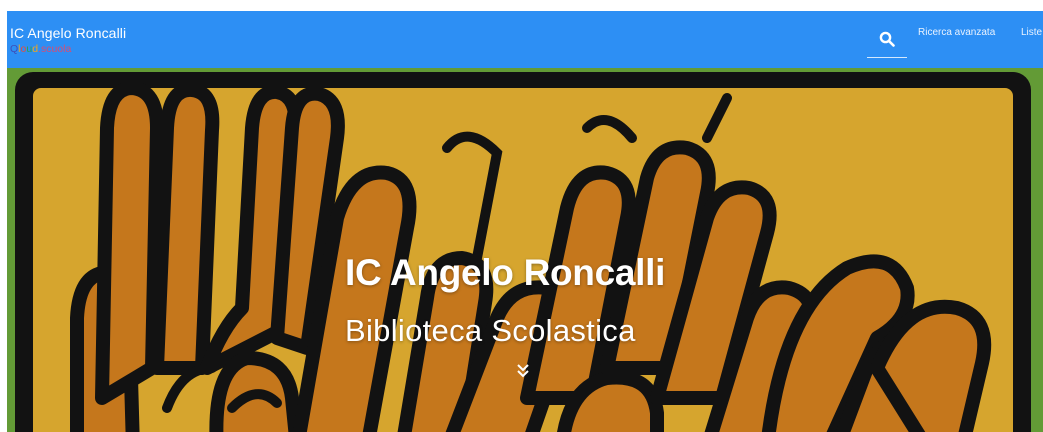 This screenshot has height=432, width=1043. I want to click on nav-link-lists: Liste, so click(1031, 32).